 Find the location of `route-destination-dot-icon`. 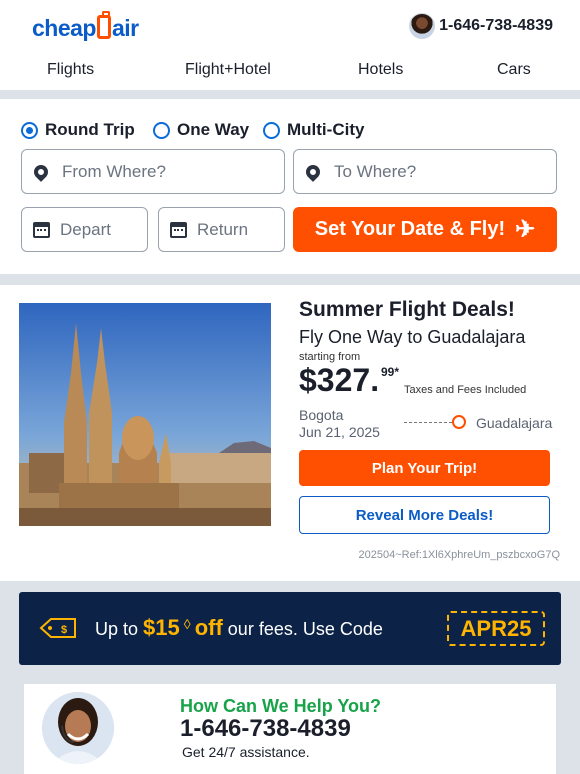

route-destination-dot-icon is located at coordinates (459, 422).